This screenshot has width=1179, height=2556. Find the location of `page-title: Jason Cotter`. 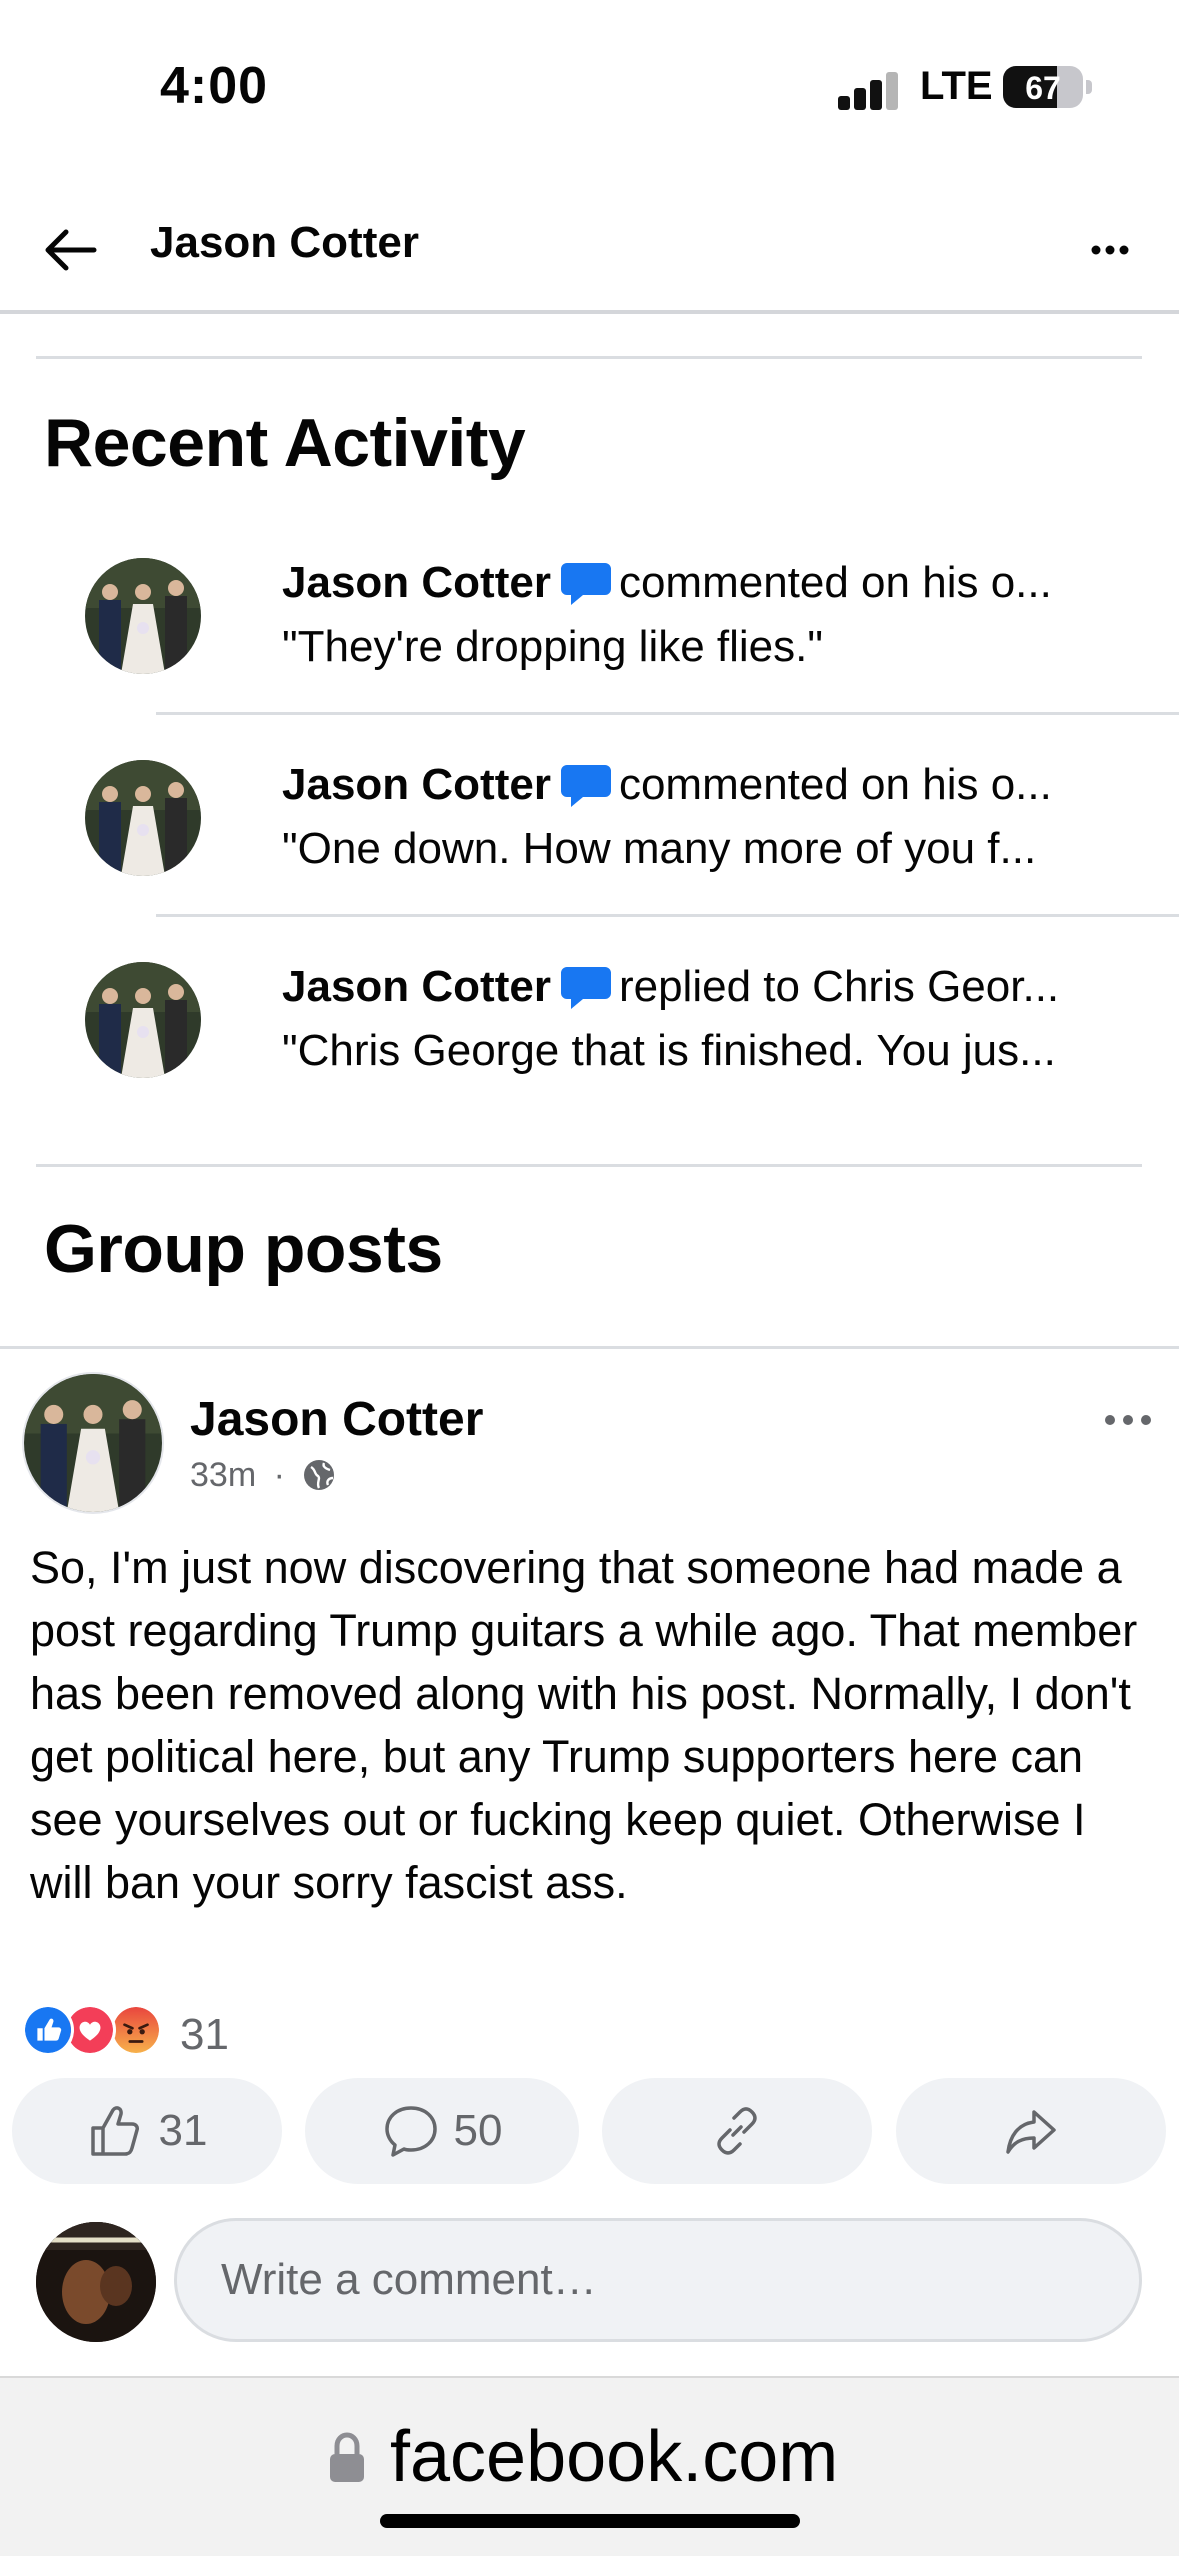

page-title: Jason Cotter is located at coordinates (284, 242).